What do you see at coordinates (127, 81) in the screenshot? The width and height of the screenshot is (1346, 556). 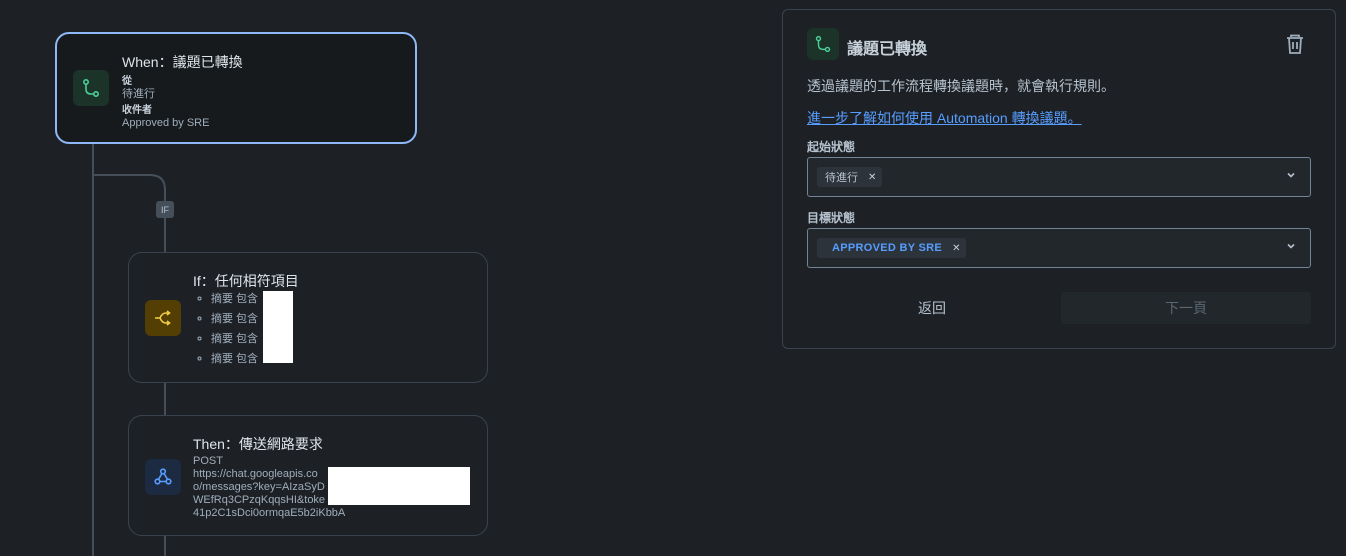 I see `trigger-from-label: 從` at bounding box center [127, 81].